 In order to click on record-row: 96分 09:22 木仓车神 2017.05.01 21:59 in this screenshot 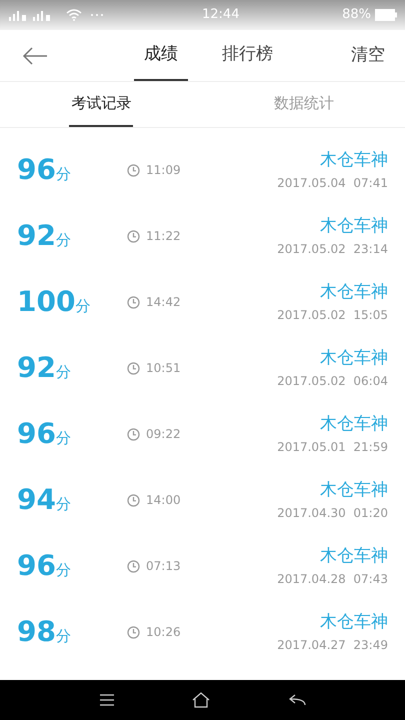, I will do `click(202, 434)`.